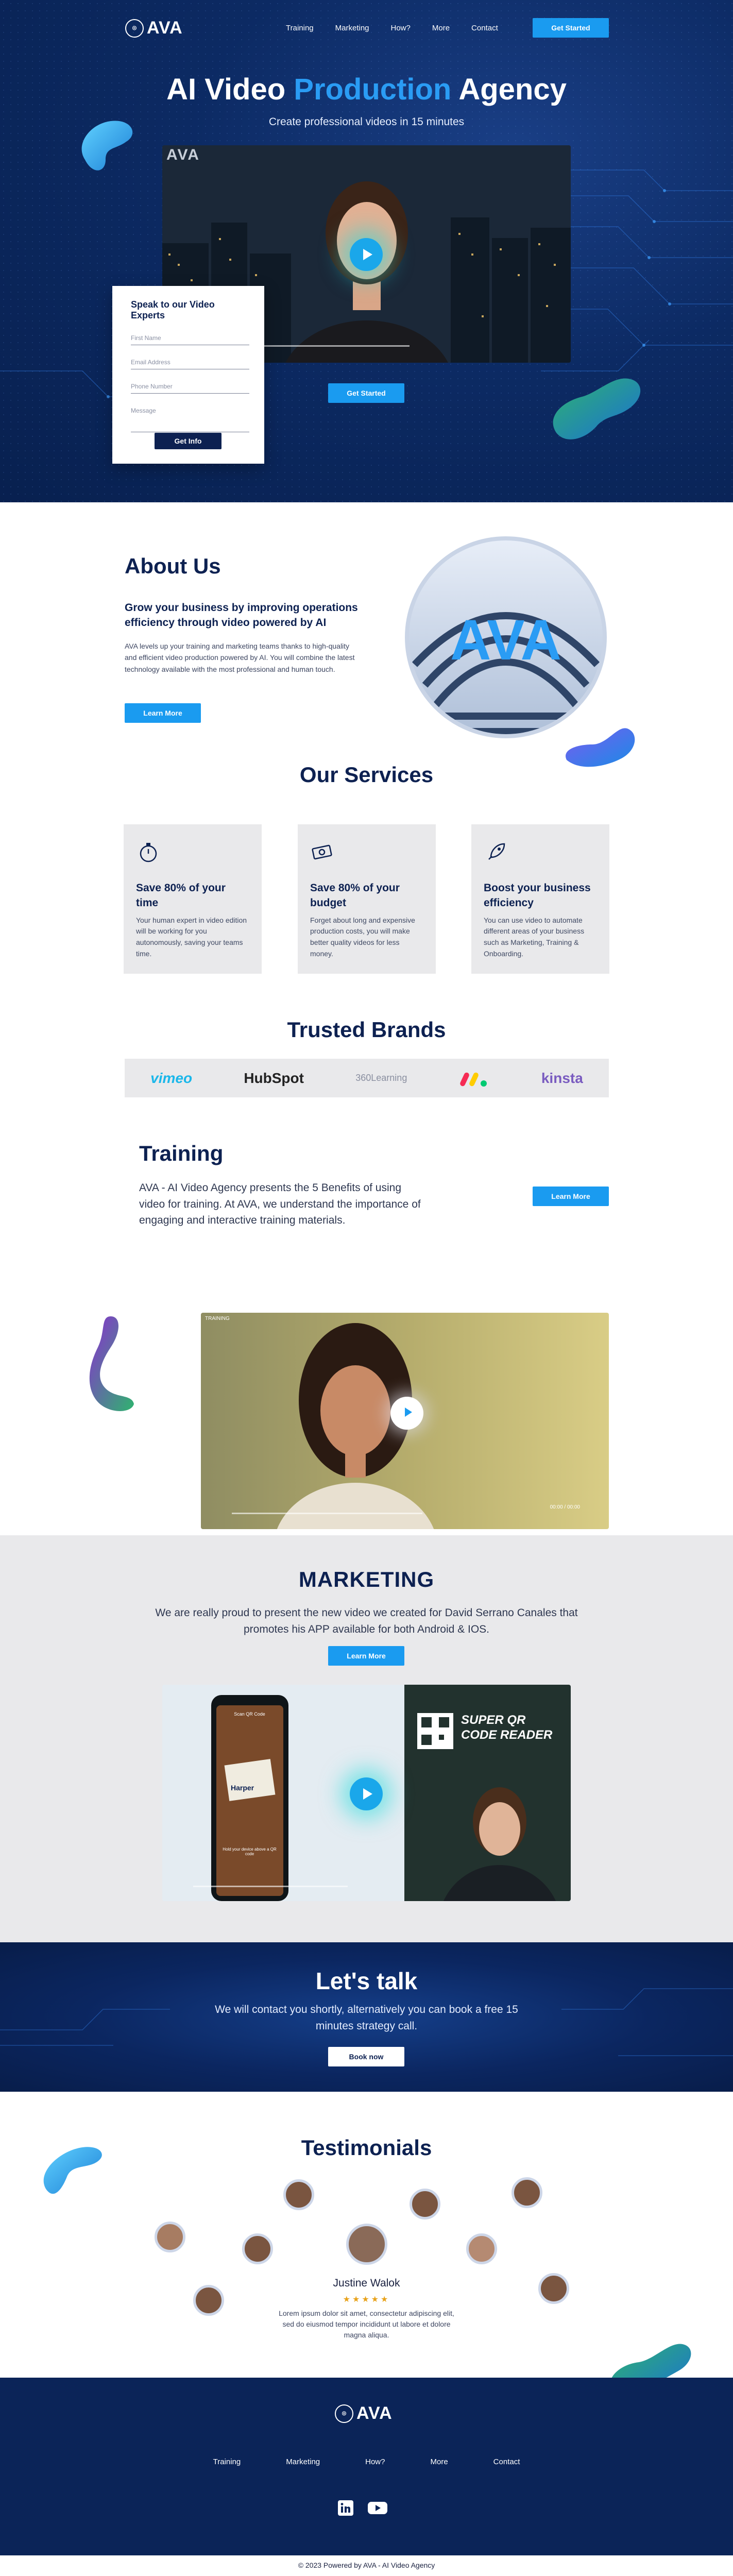 This screenshot has width=733, height=2576. What do you see at coordinates (565, 1507) in the screenshot?
I see `training-video-time: 00:00 / 00:00` at bounding box center [565, 1507].